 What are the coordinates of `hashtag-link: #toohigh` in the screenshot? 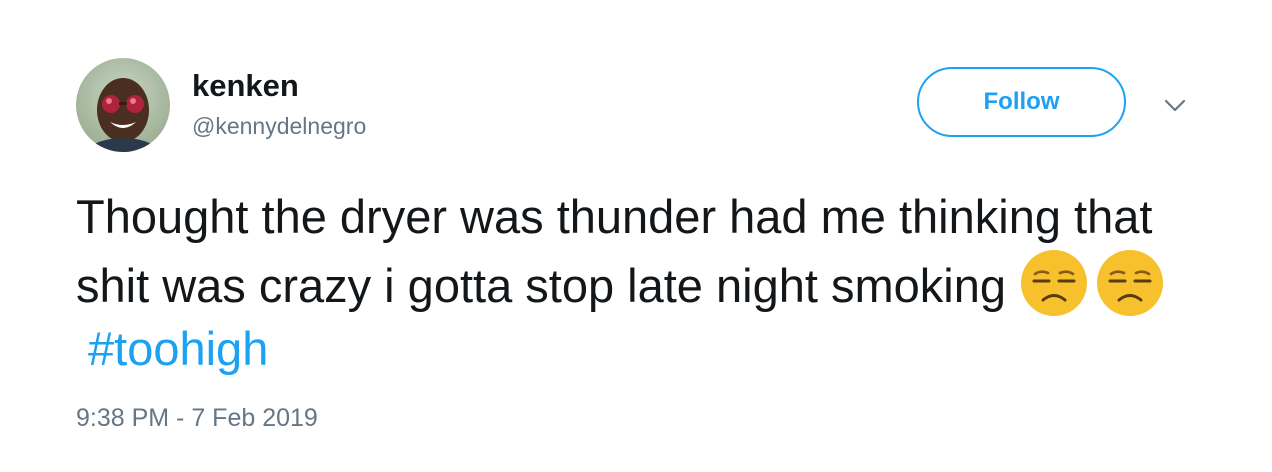 It's located at (178, 348).